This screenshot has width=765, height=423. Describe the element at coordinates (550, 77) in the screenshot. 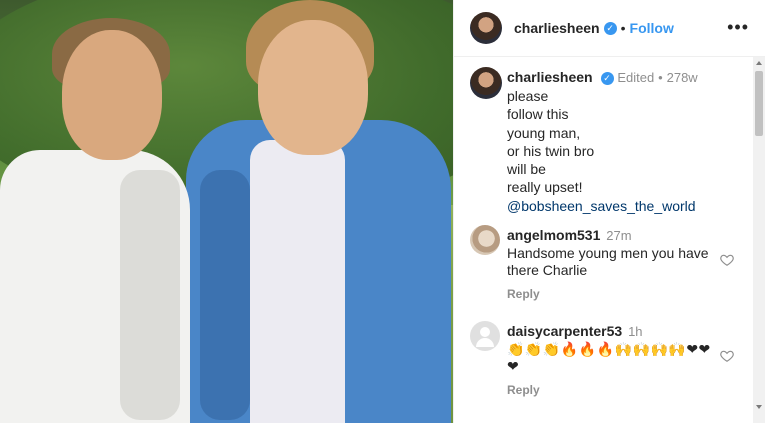

I see `caption-username: charliesheen` at that location.